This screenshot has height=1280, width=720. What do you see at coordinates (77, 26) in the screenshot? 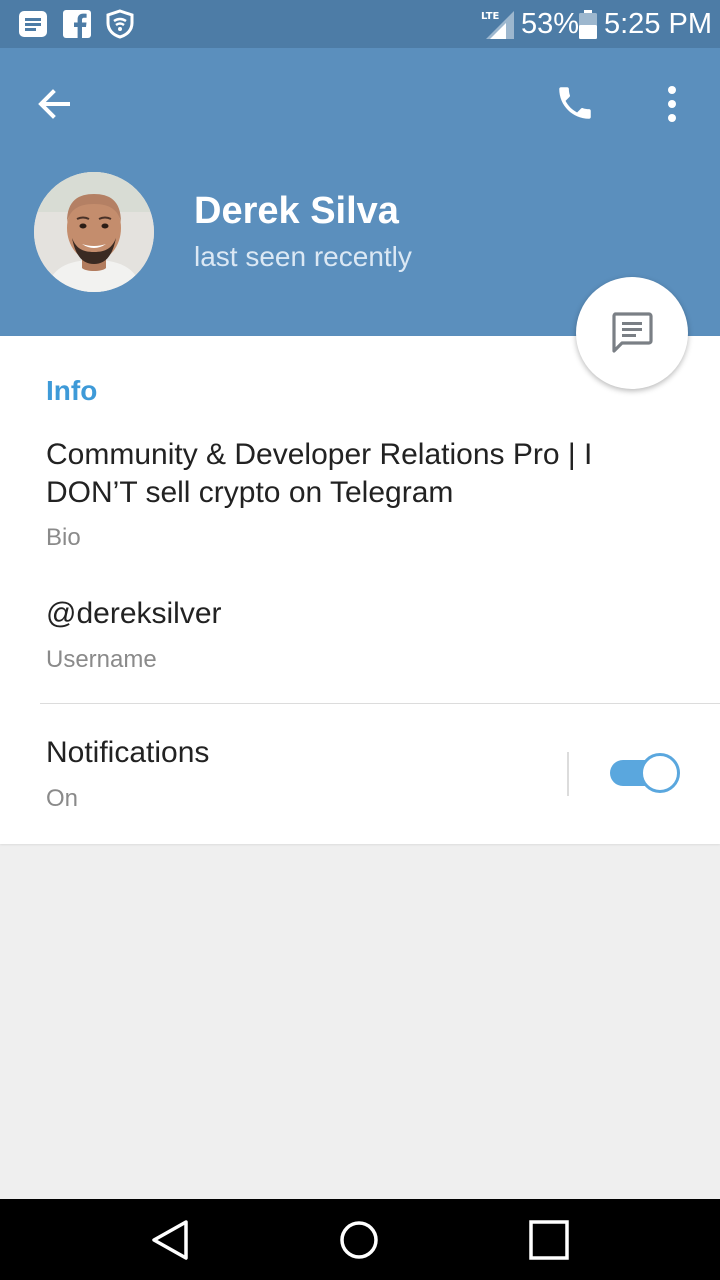
I see `facebook-icon` at bounding box center [77, 26].